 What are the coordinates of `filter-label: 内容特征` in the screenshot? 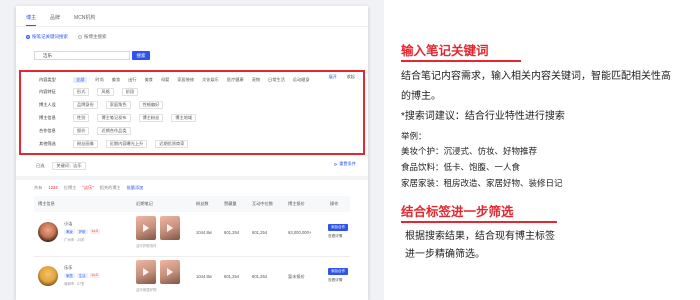 It's located at (47, 91).